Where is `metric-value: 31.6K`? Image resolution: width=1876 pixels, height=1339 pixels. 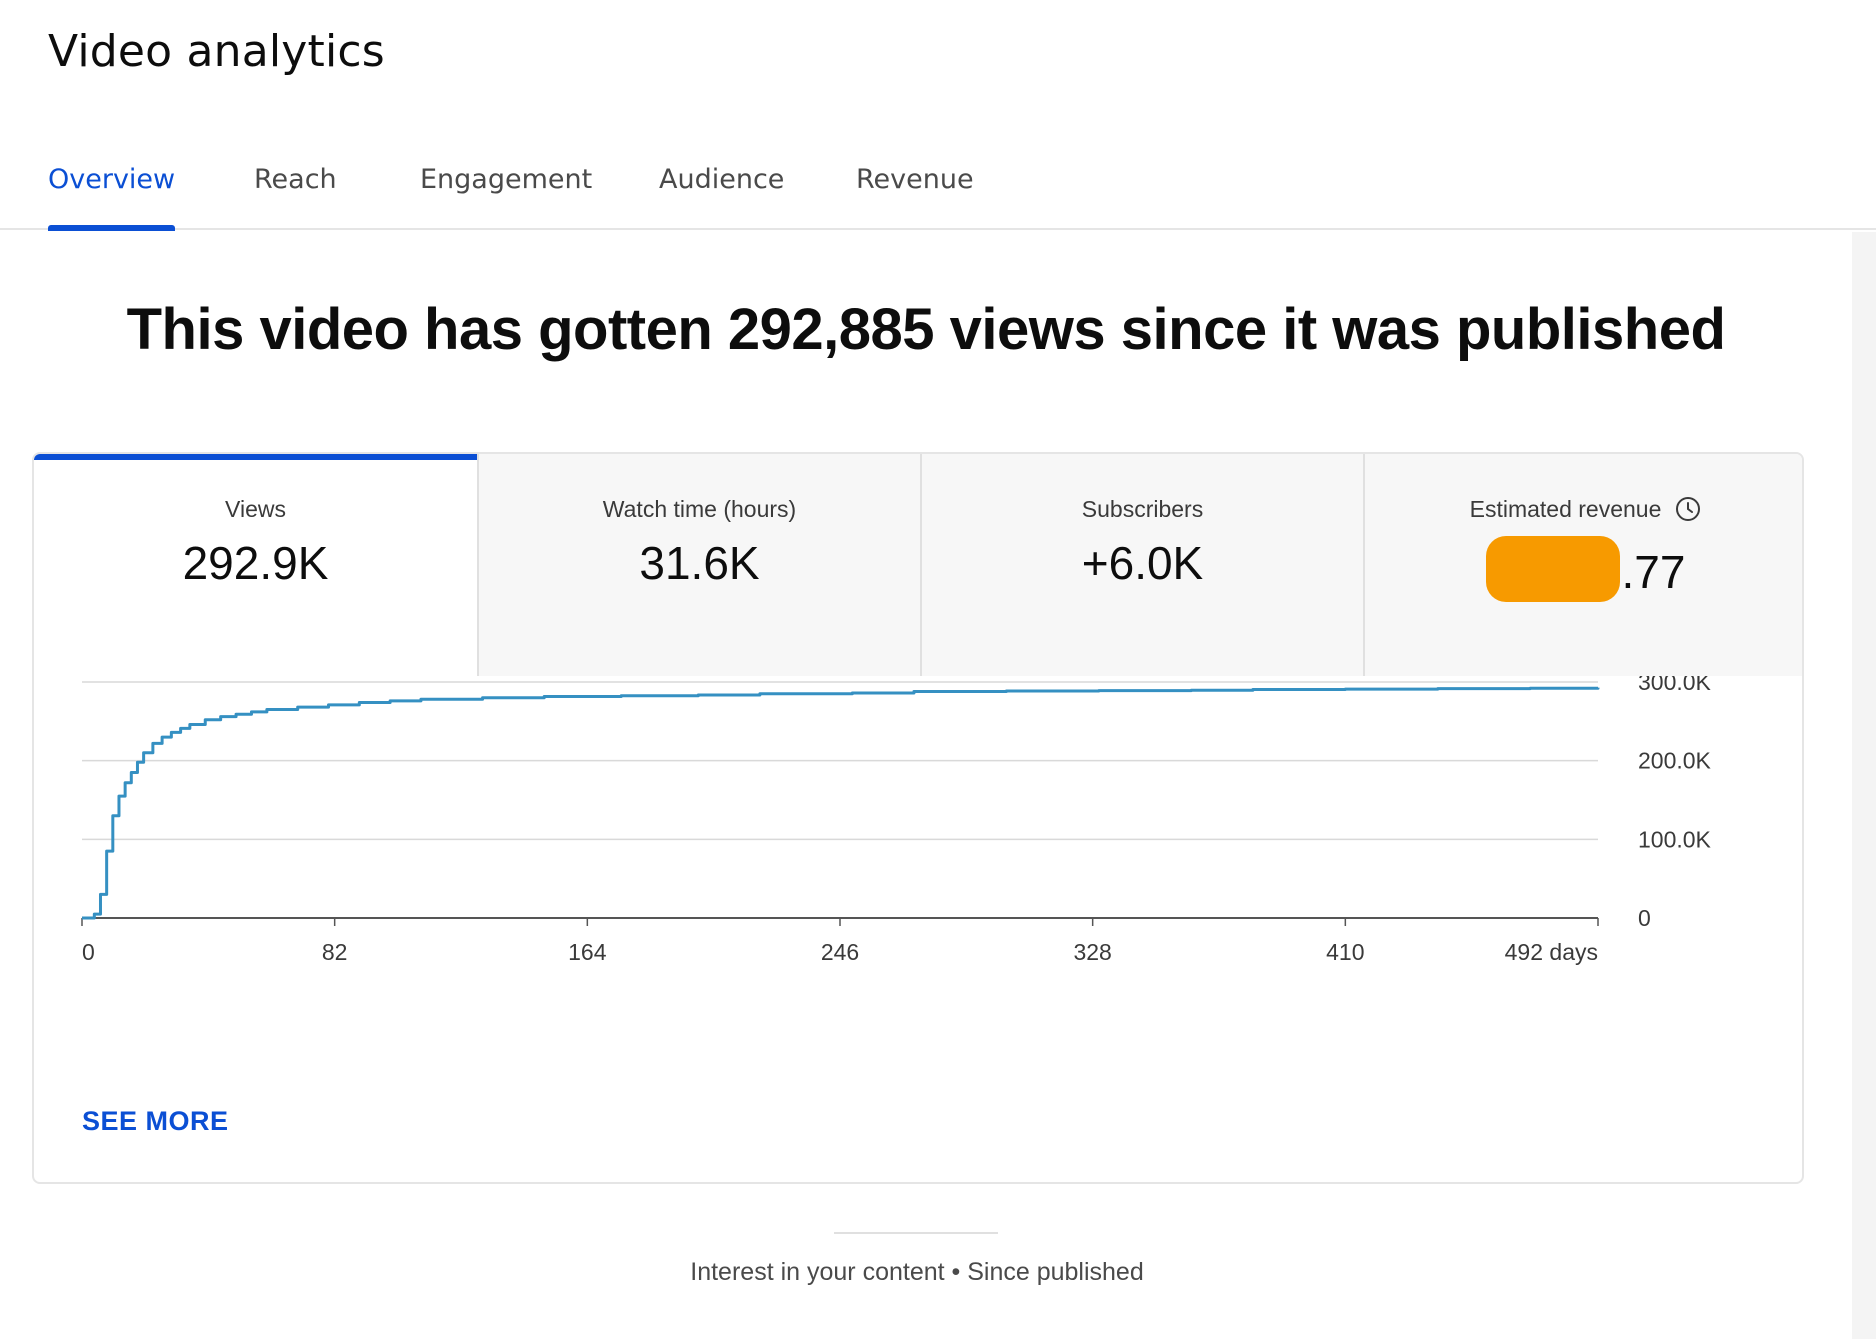
metric-value: 31.6K is located at coordinates (699, 563).